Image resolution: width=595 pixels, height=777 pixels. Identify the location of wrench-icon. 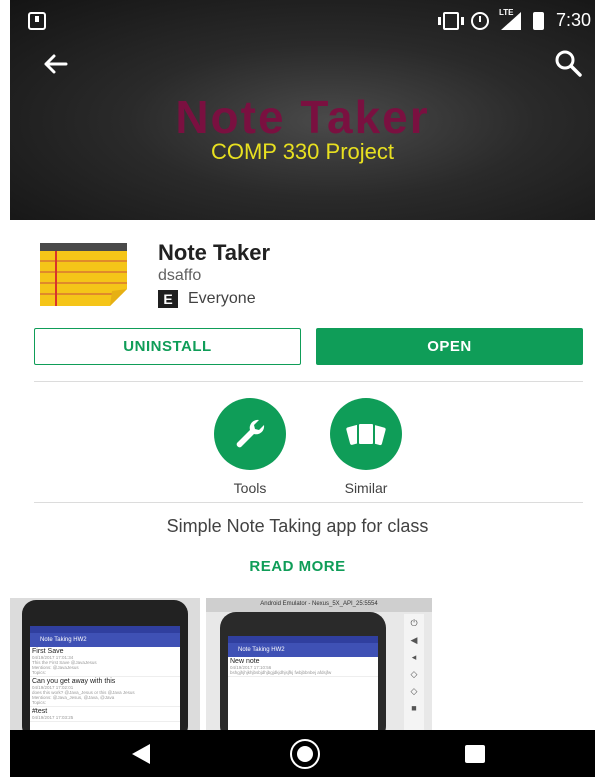
(250, 433).